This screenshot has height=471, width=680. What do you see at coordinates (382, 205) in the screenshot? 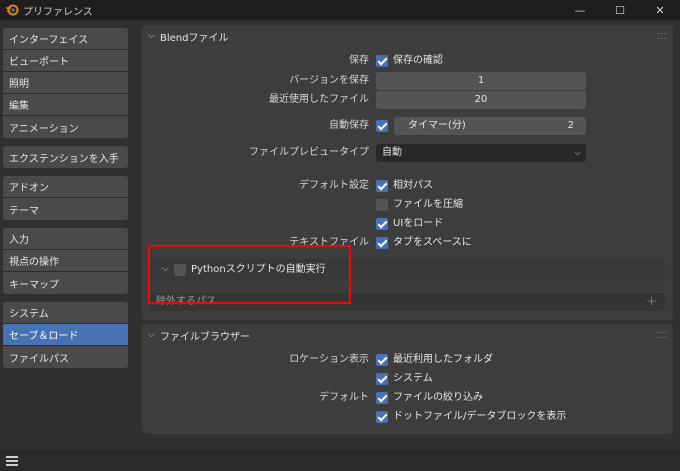
I see `compress-checkbox` at bounding box center [382, 205].